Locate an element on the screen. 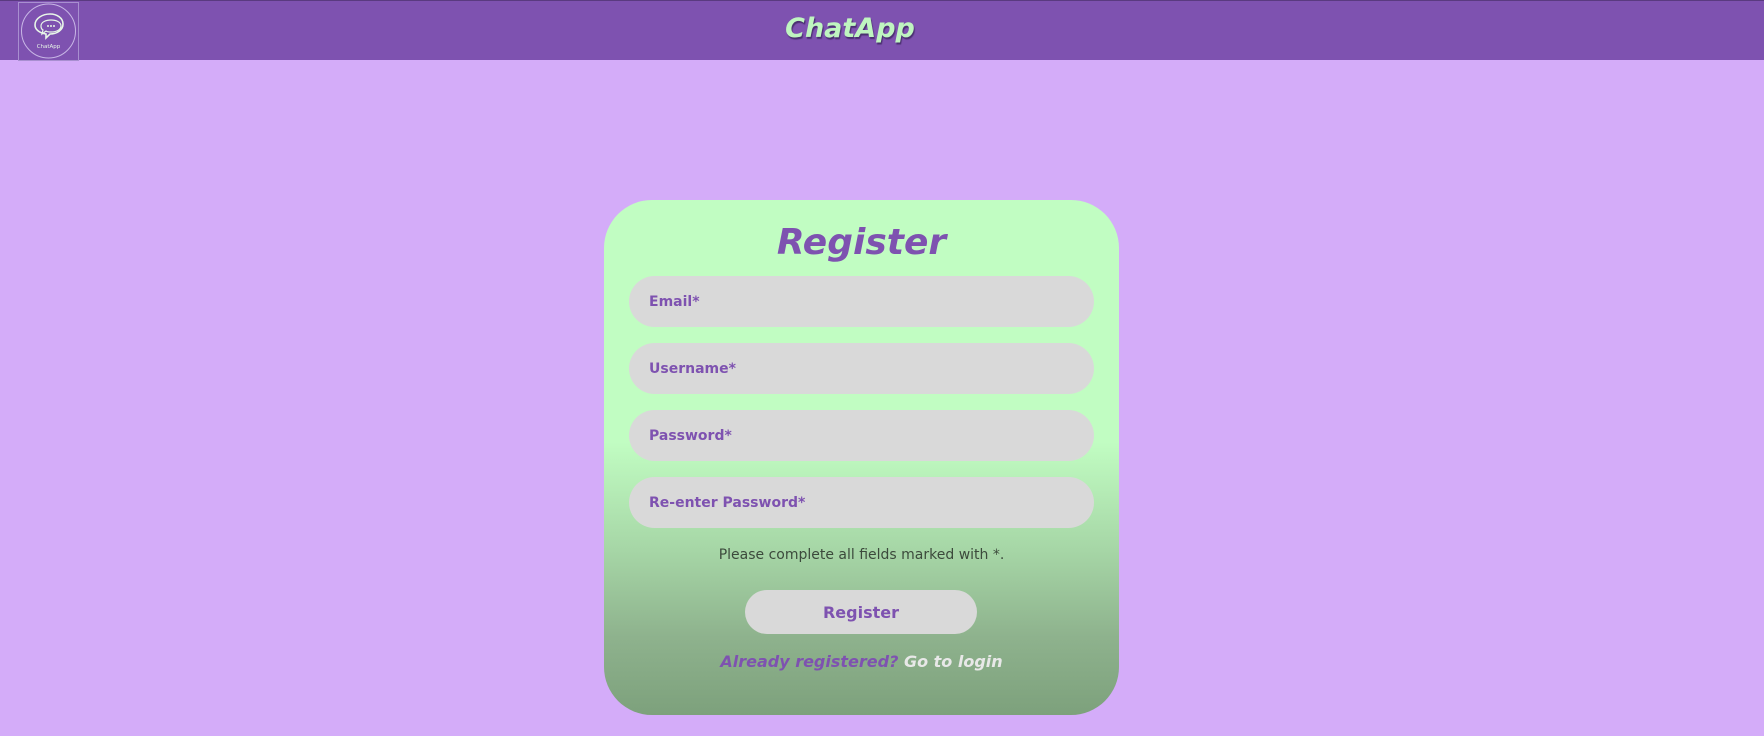 The image size is (1764, 736). top-bar: ChatApp ChatApp is located at coordinates (882, 30).